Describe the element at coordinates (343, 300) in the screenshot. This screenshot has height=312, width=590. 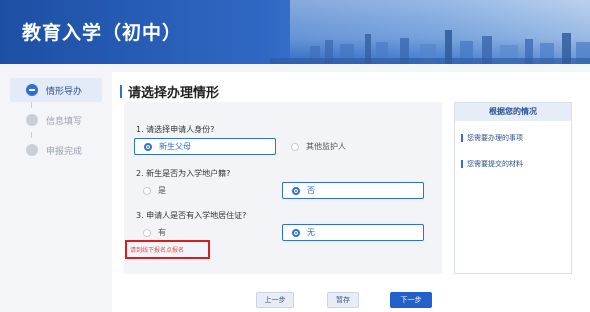
I see `save-draft-button: 暂存` at that location.